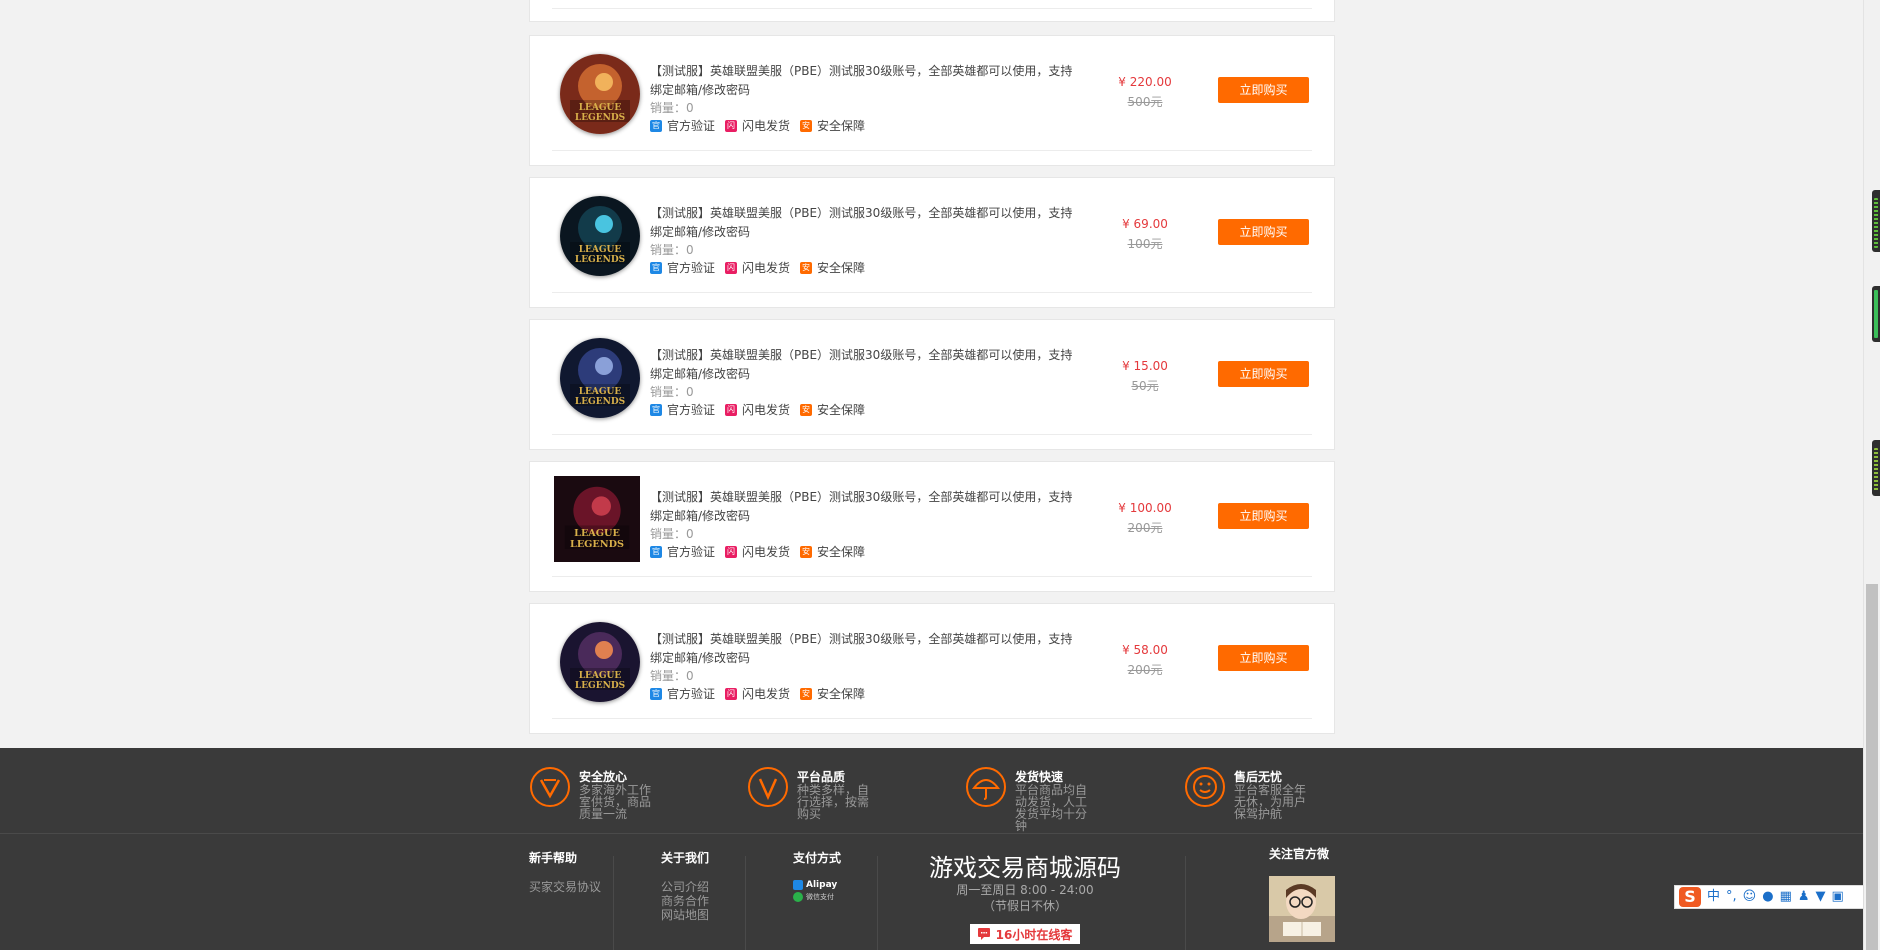 Image resolution: width=1880 pixels, height=950 pixels. I want to click on current-price: ¥ 15.00, so click(1145, 366).